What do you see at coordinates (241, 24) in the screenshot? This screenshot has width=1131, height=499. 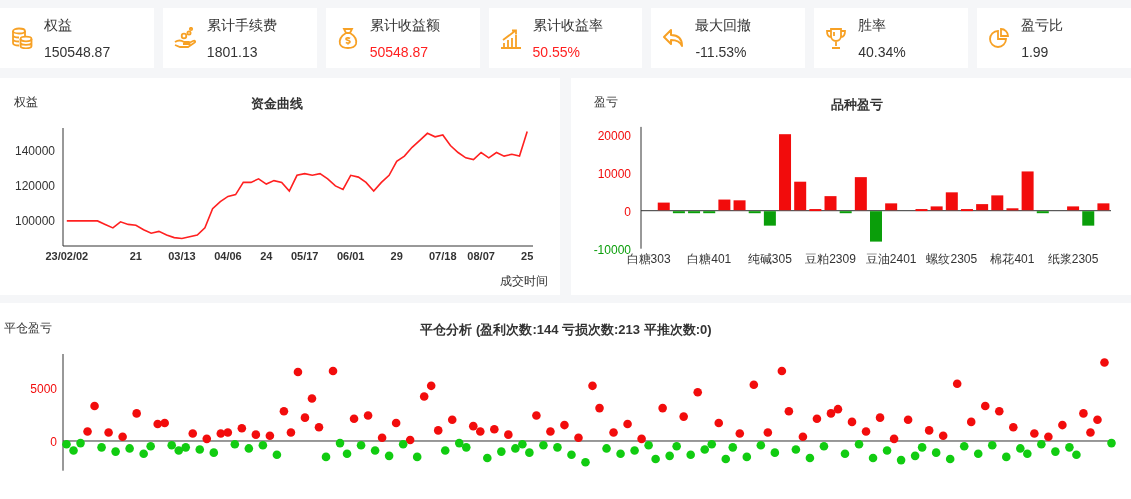 I see `stat-label: 累计手续费` at bounding box center [241, 24].